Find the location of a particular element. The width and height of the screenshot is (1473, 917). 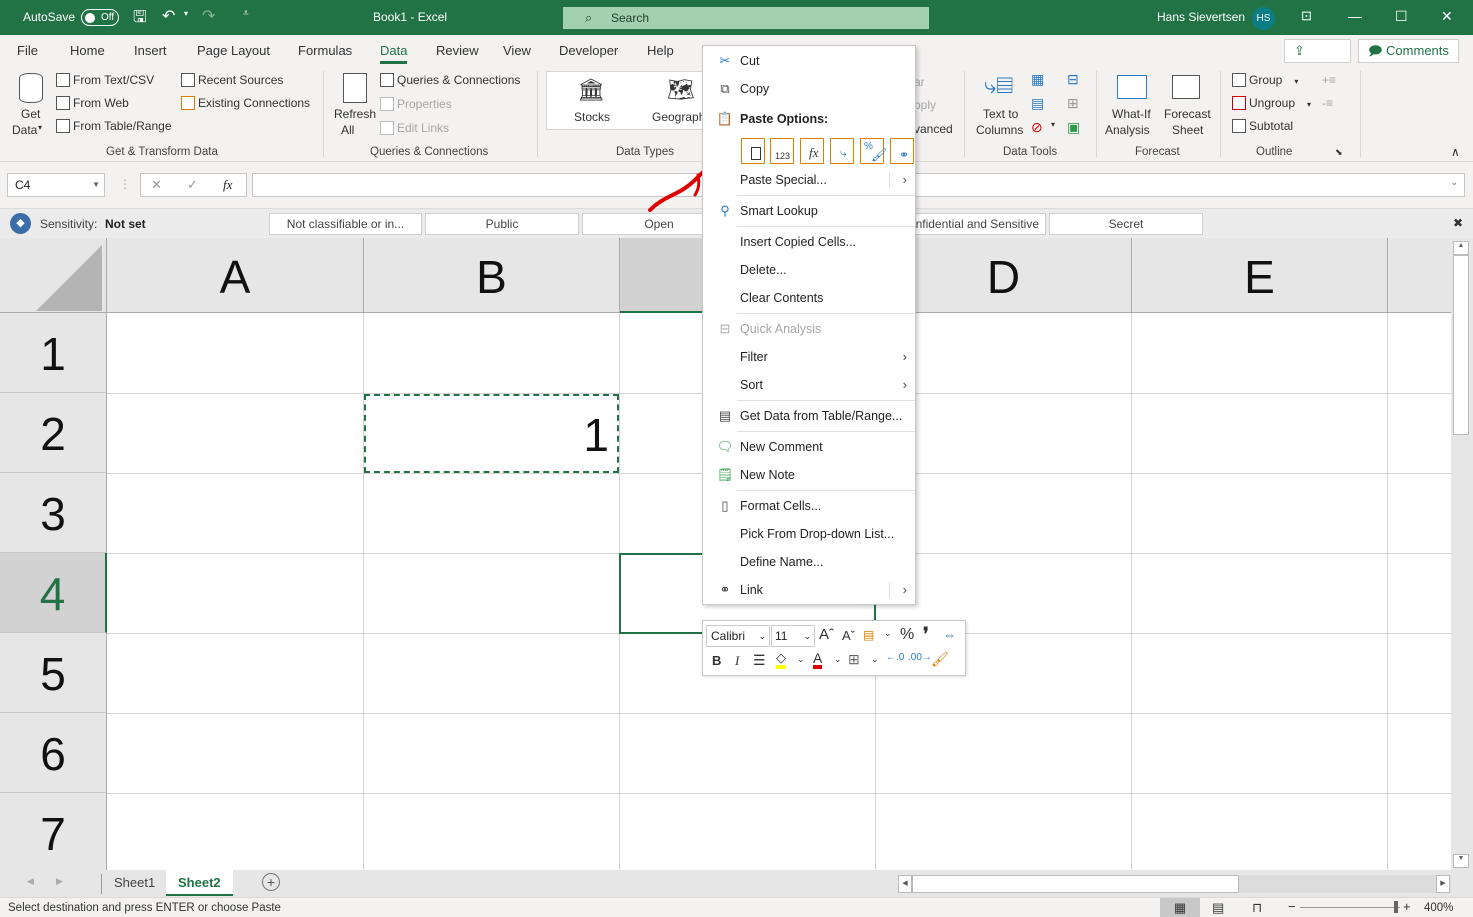

ungroup-button: Ungroup ▾ is located at coordinates (1271, 103).